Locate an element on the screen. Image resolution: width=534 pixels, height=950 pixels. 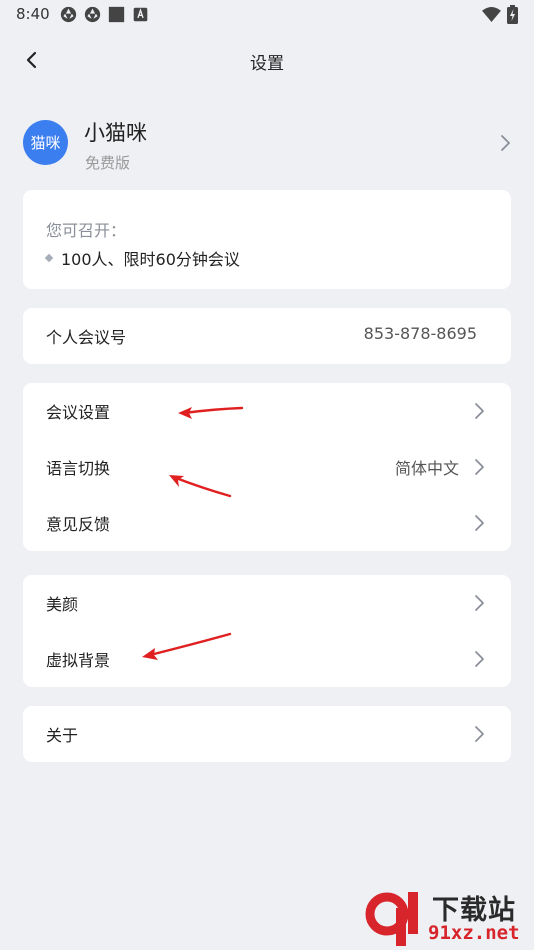
profile-name: 小猫咪 is located at coordinates (115, 133).